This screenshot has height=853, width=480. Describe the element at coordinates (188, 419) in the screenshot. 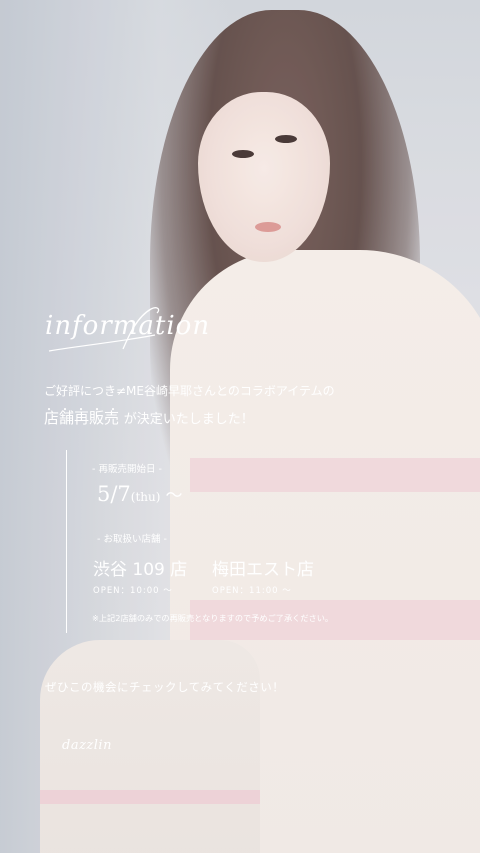

I see `intro-line-2-rest: が決定いたしました！` at that location.